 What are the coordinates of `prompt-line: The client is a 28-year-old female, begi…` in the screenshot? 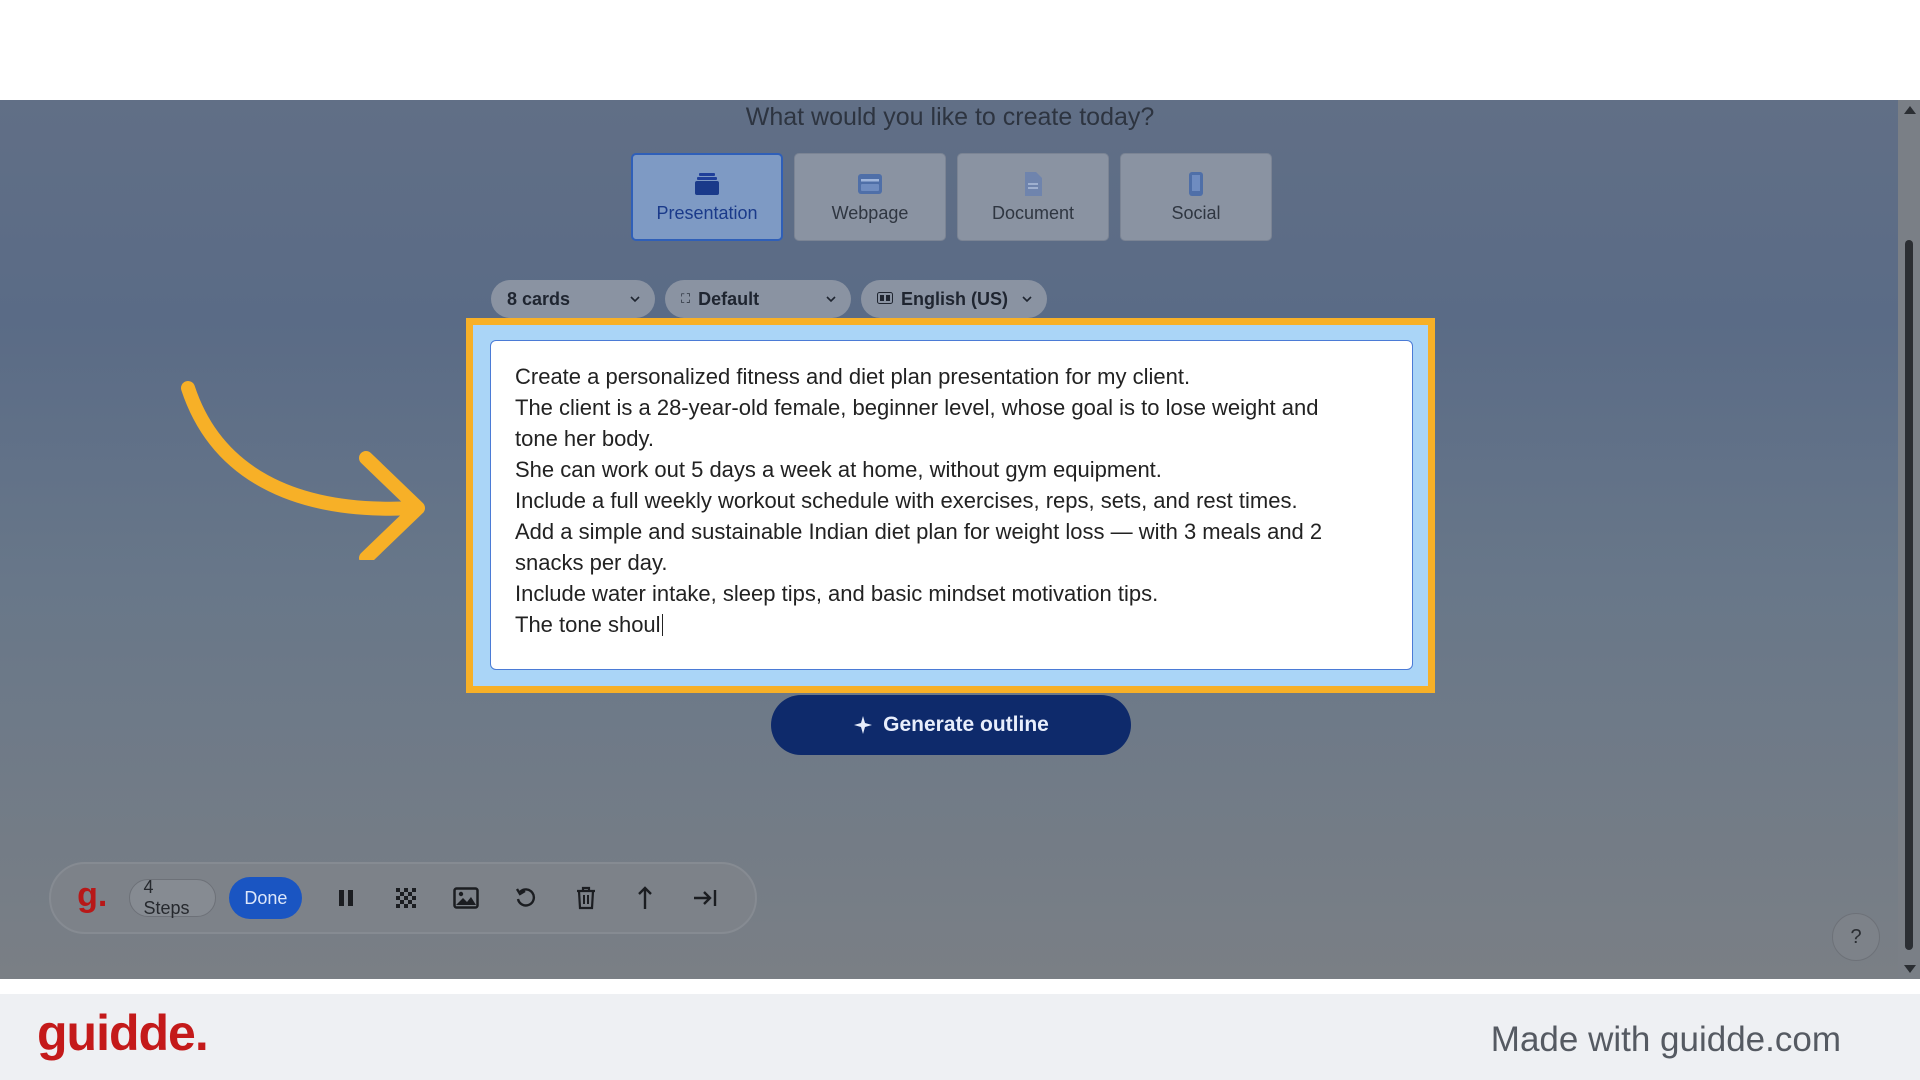 It's located at (917, 407).